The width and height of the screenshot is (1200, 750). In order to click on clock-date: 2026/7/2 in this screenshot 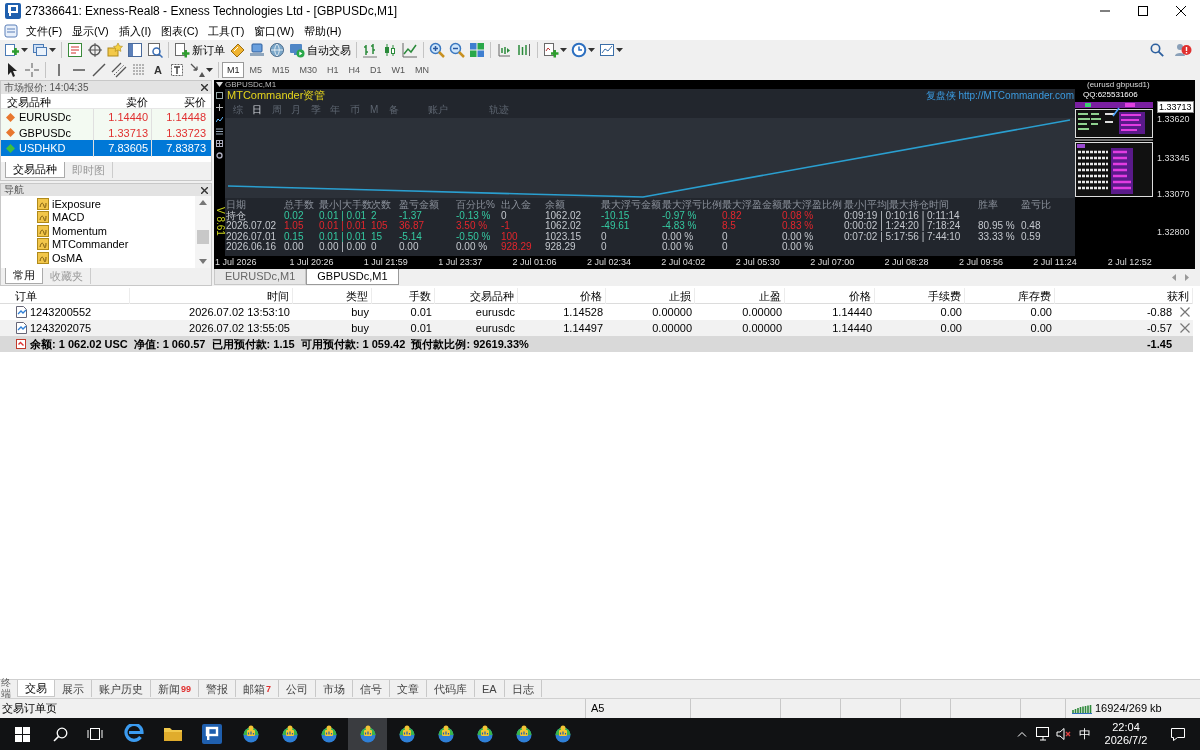, I will do `click(1126, 740)`.